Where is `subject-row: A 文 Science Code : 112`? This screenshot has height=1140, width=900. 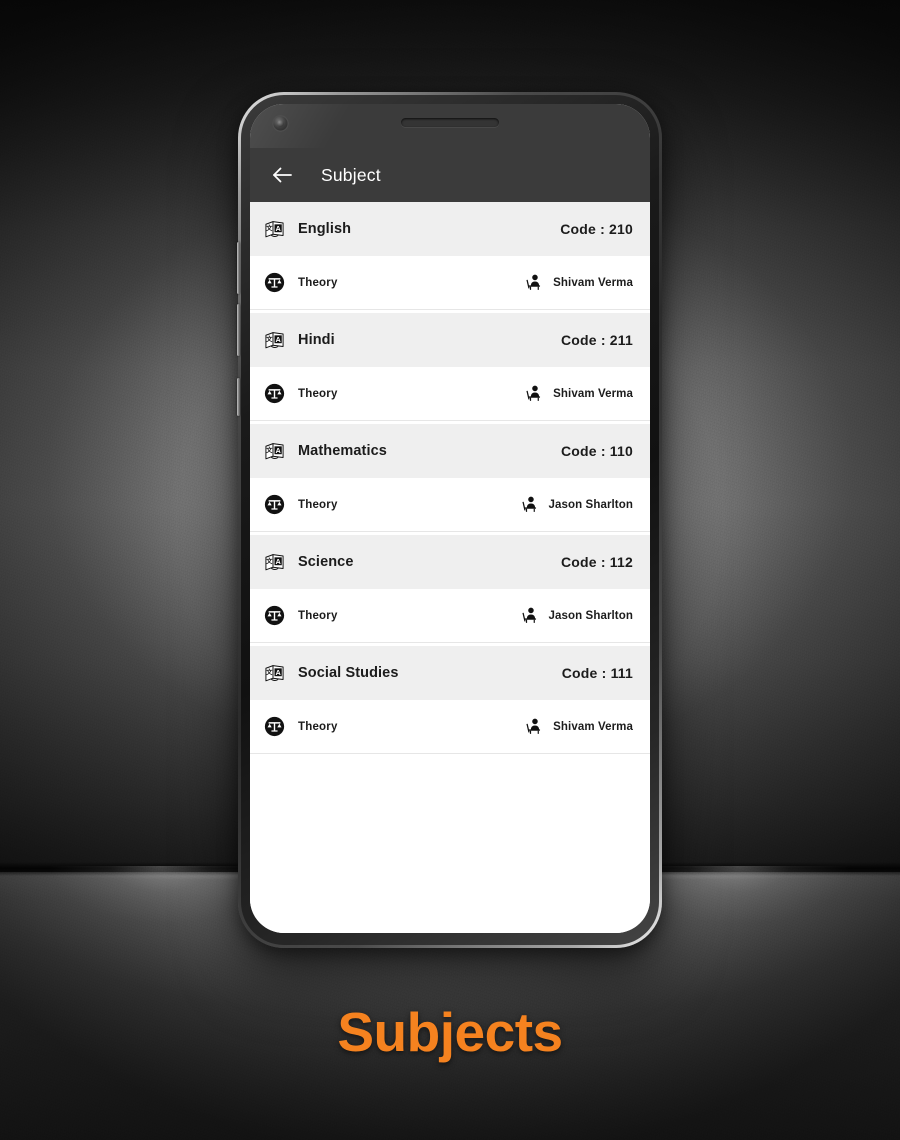 subject-row: A 文 Science Code : 112 is located at coordinates (450, 562).